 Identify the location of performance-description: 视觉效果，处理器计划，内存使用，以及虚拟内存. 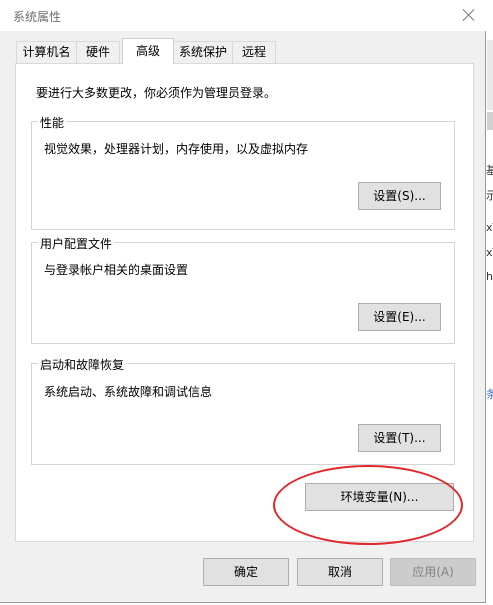
(176, 149).